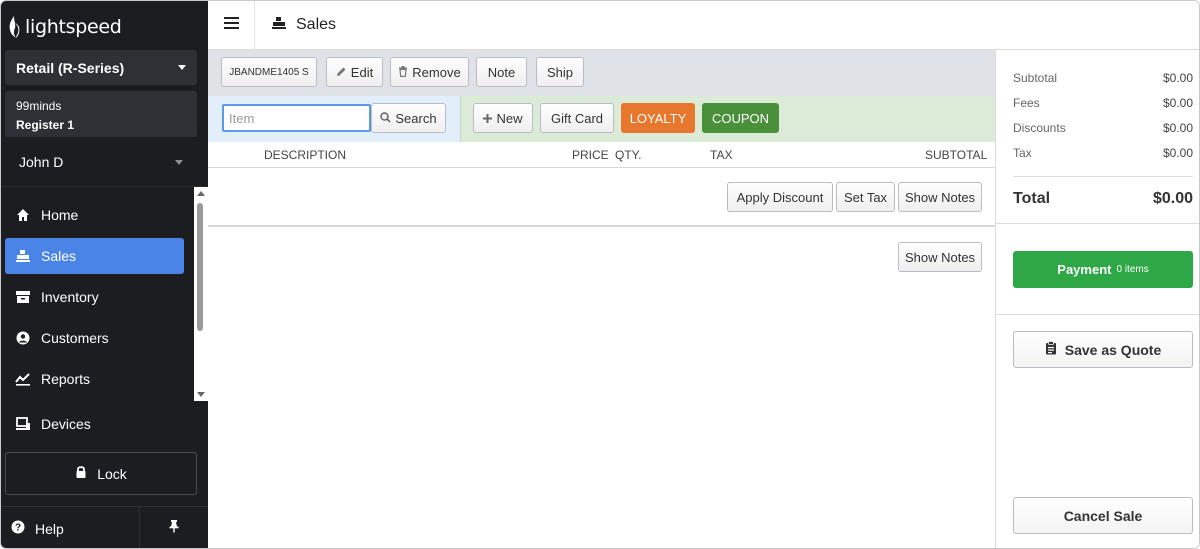  I want to click on summary-fees: Fees $0.00, so click(1103, 103).